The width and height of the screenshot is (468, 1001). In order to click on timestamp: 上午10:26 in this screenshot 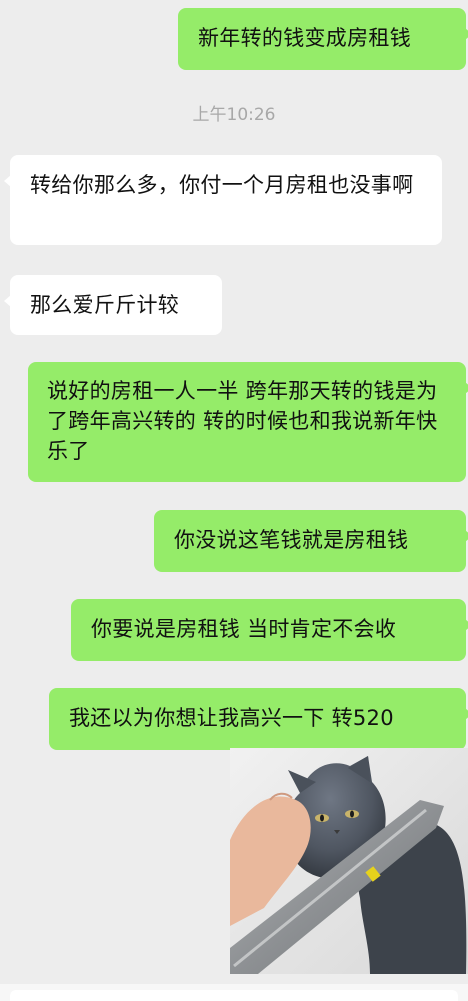, I will do `click(234, 115)`.